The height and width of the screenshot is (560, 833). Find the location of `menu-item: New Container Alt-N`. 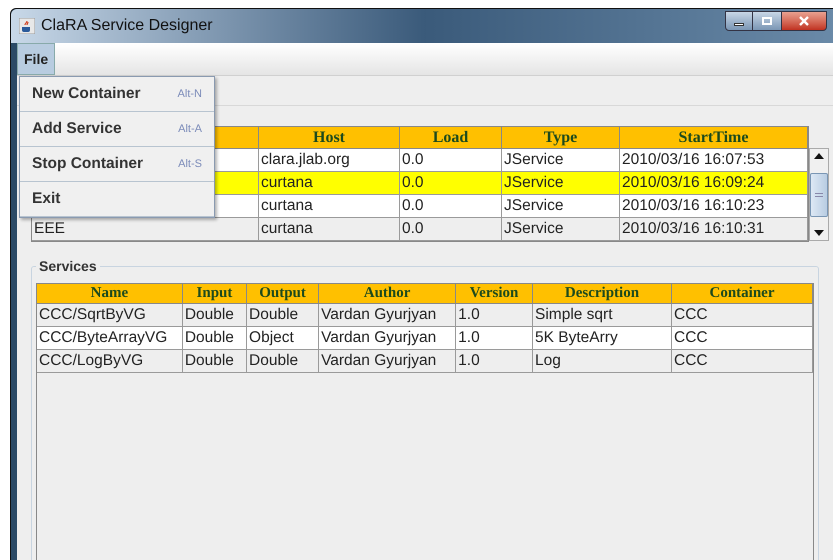

menu-item: New Container Alt-N is located at coordinates (117, 94).